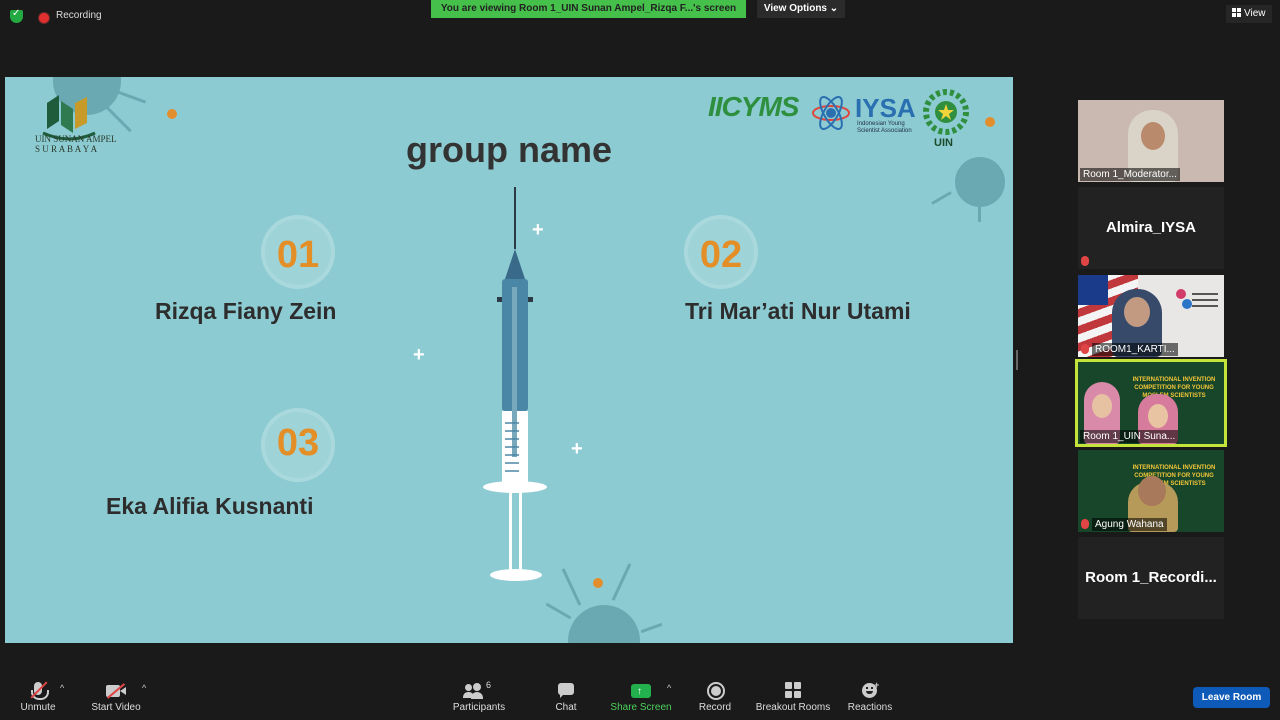 The image size is (1280, 720). Describe the element at coordinates (79, 15) in the screenshot. I see `recording-label: Recording` at that location.